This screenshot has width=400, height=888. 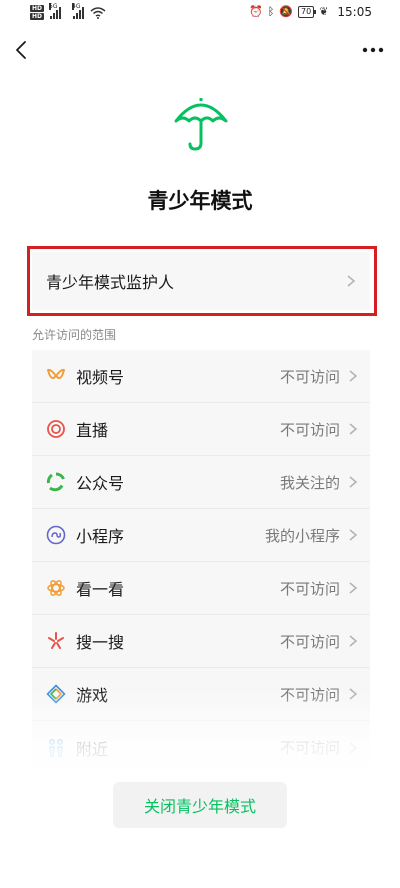 What do you see at coordinates (100, 589) in the screenshot?
I see `item-name: 看一看` at bounding box center [100, 589].